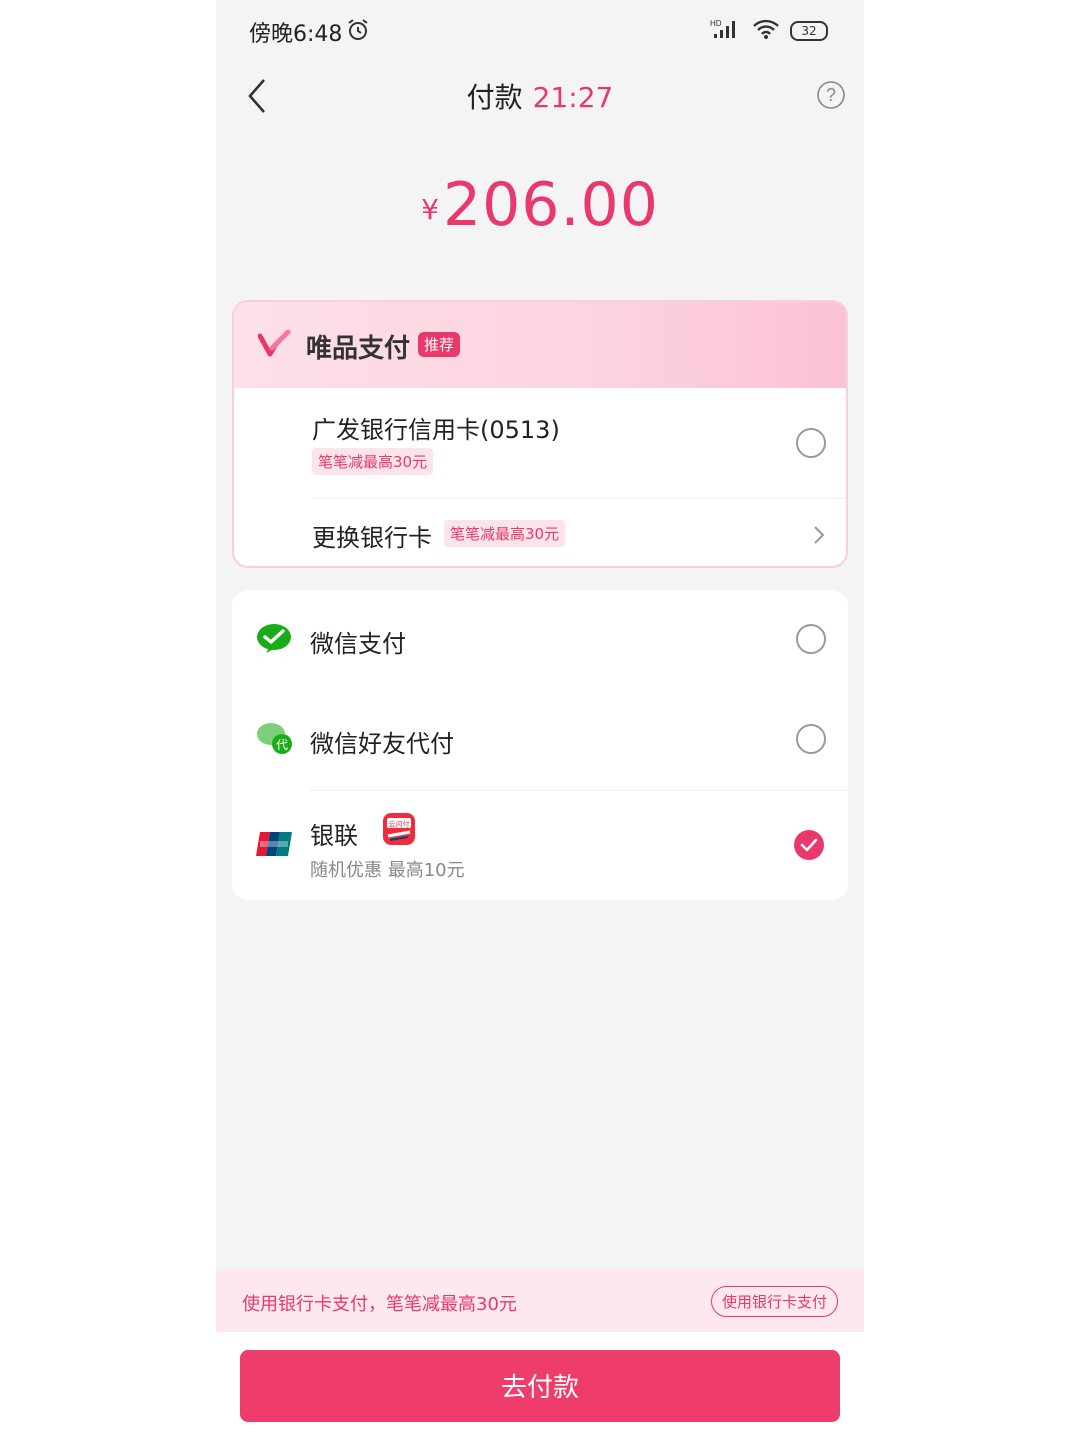 Image resolution: width=1080 pixels, height=1439 pixels. Describe the element at coordinates (430, 209) in the screenshot. I see `currency-symbol: ¥` at that location.